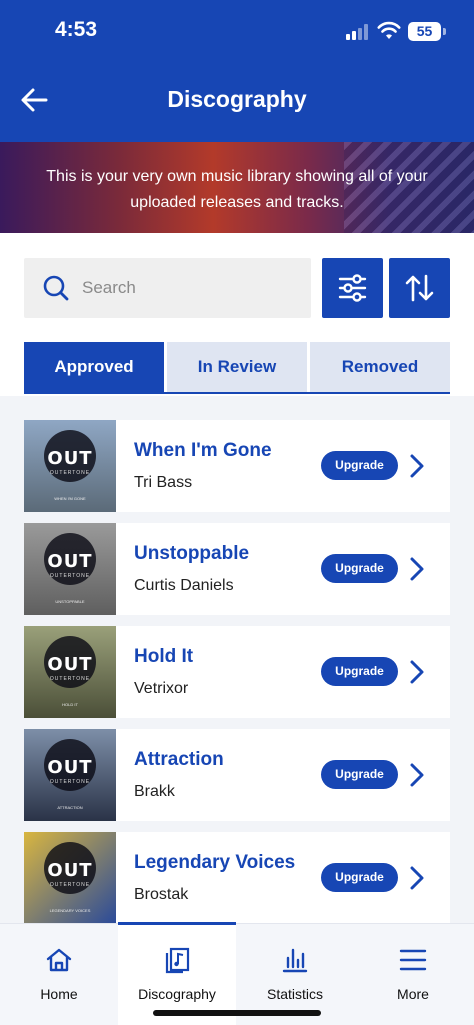 Image resolution: width=474 pixels, height=1025 pixels. What do you see at coordinates (192, 553) in the screenshot?
I see `release-title: Unstoppable` at bounding box center [192, 553].